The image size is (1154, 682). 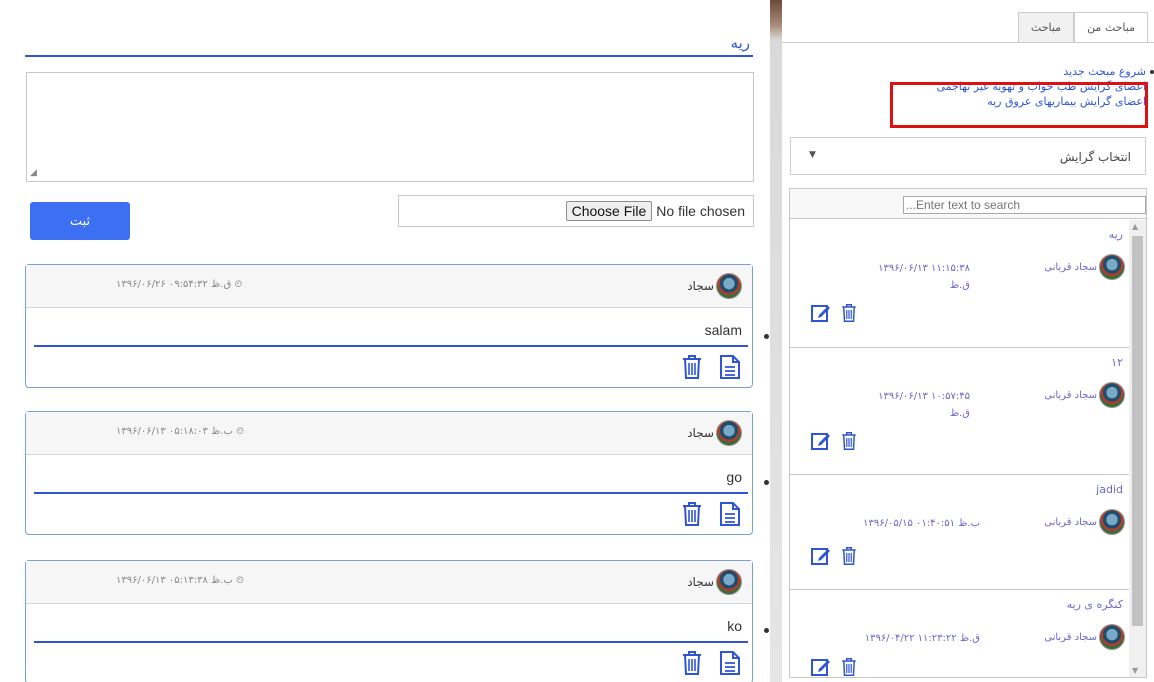 I want to click on item-date-line: ۱۳۹۶/۰۵/۱۵ ۰۱:۴۰:۵۱ ب.ظ, so click(x=921, y=523).